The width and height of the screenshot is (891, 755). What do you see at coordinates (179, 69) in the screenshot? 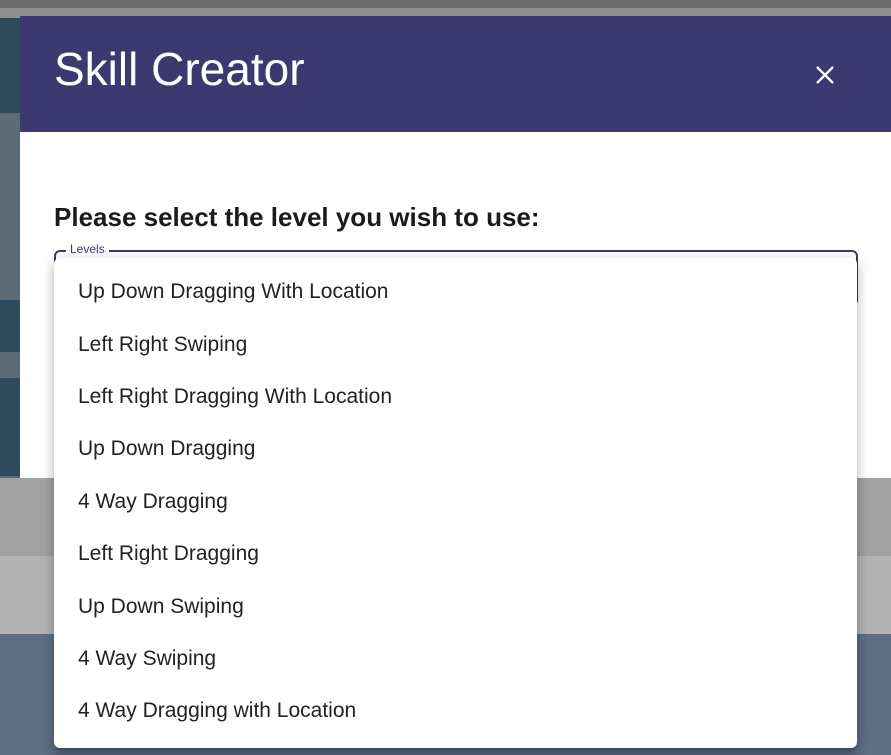
I see `dialog-title: Skill Creator` at bounding box center [179, 69].